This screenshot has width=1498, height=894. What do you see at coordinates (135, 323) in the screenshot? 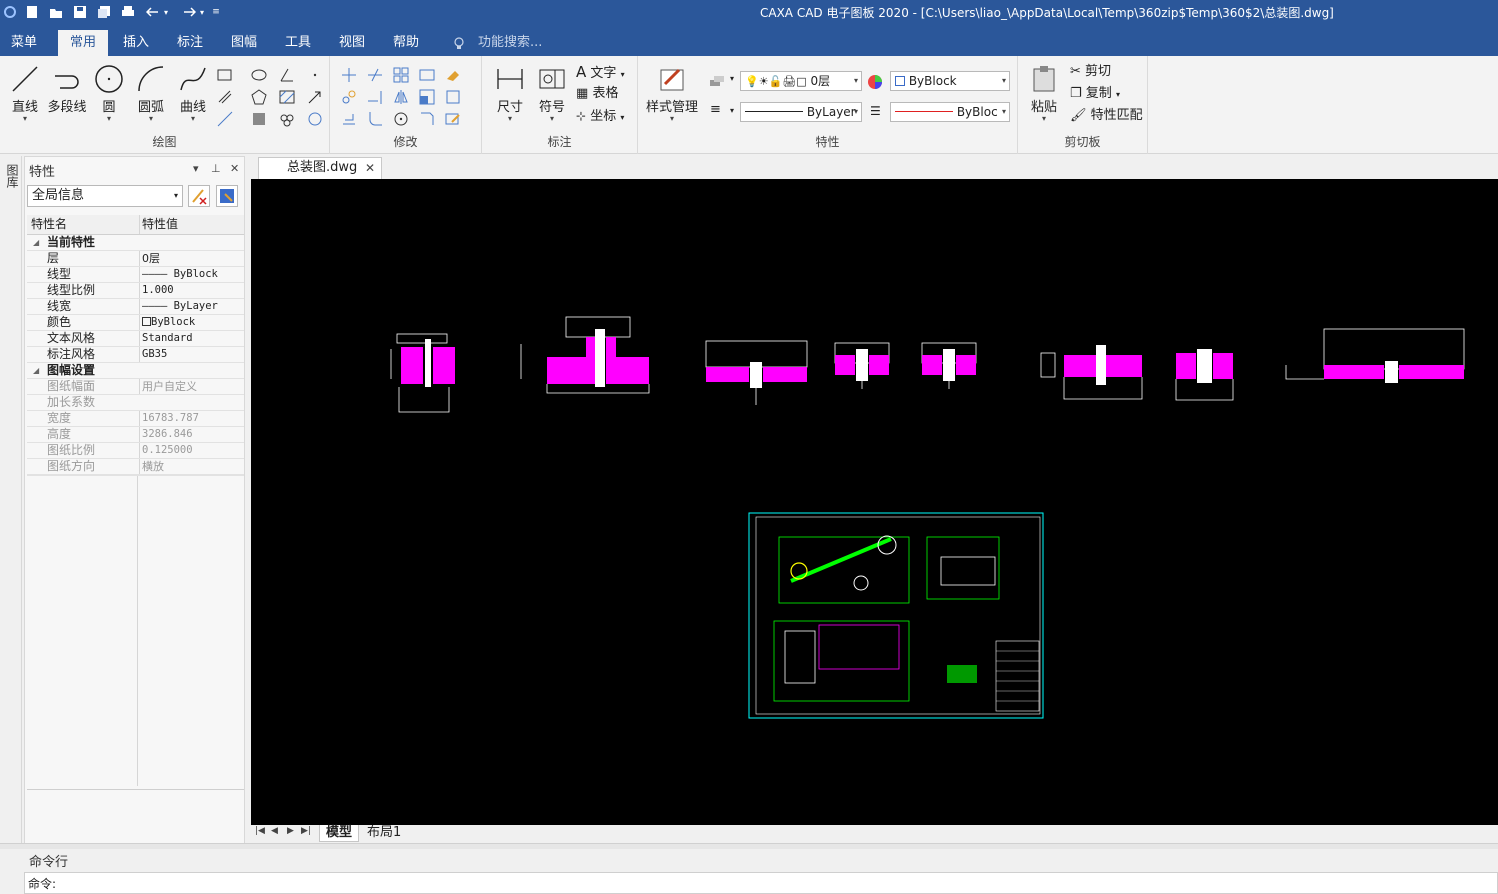
I see `property-row: 颜色 ByBlock` at bounding box center [135, 323].